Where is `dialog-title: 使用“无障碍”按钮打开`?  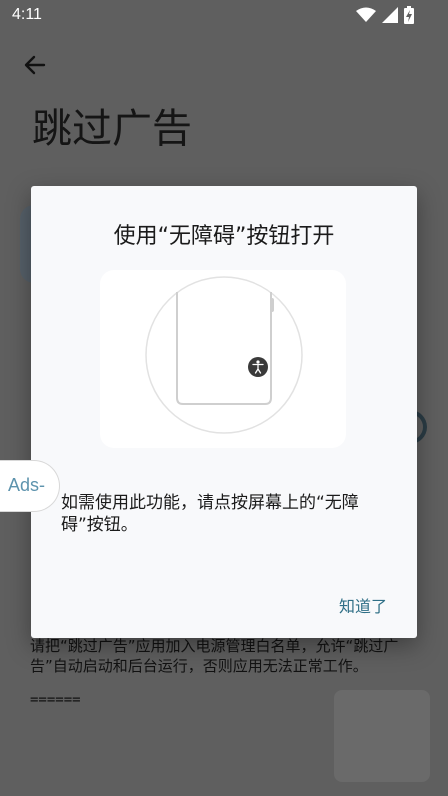 dialog-title: 使用“无障碍”按钮打开 is located at coordinates (224, 236).